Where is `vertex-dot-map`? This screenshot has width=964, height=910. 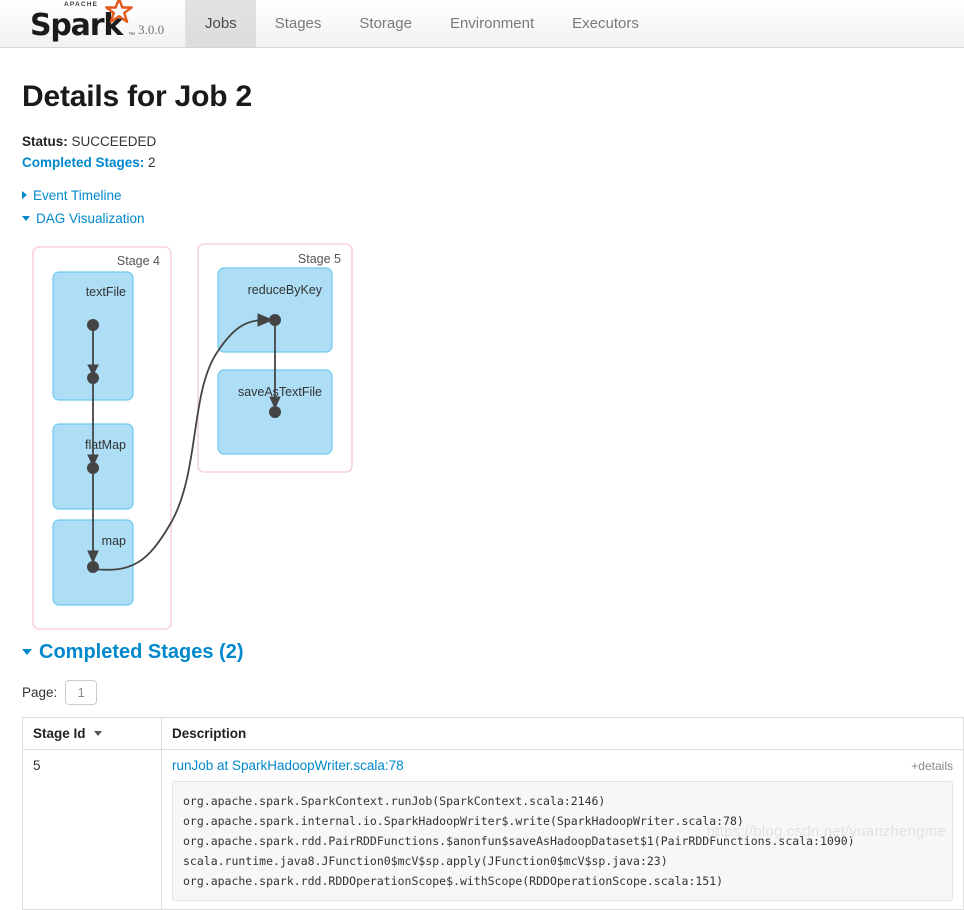
vertex-dot-map is located at coordinates (93, 567).